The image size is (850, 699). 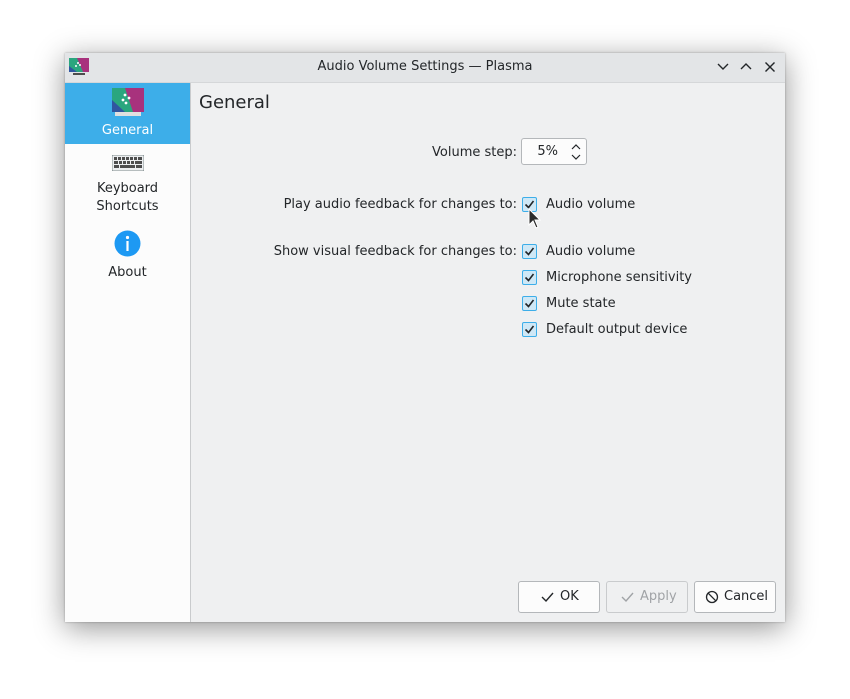 I want to click on keyboard-icon, so click(x=128, y=164).